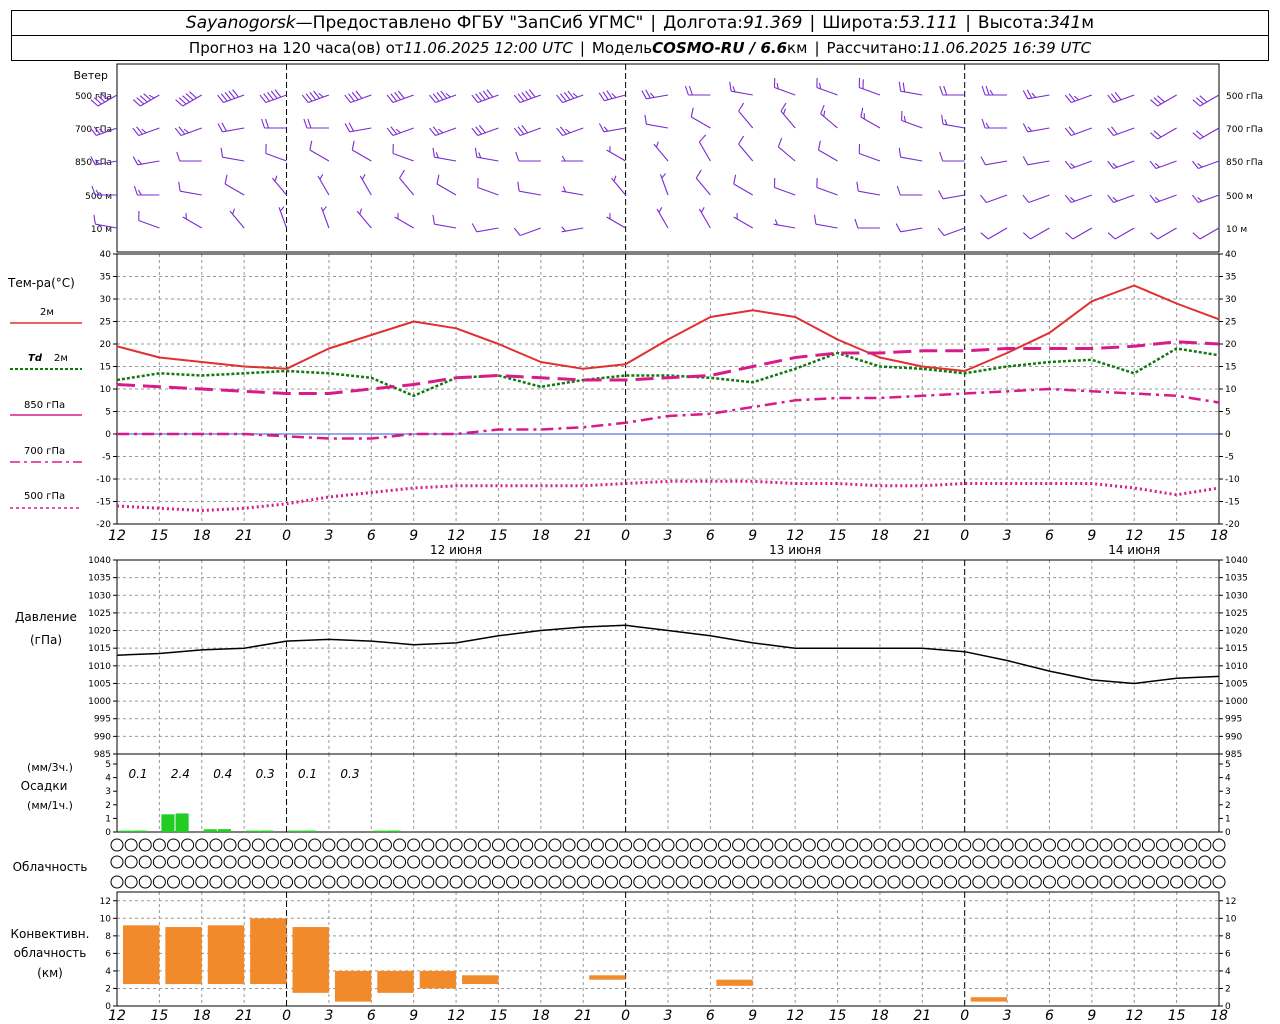  What do you see at coordinates (50, 953) in the screenshot?
I see `conv-title-2: облачность` at bounding box center [50, 953].